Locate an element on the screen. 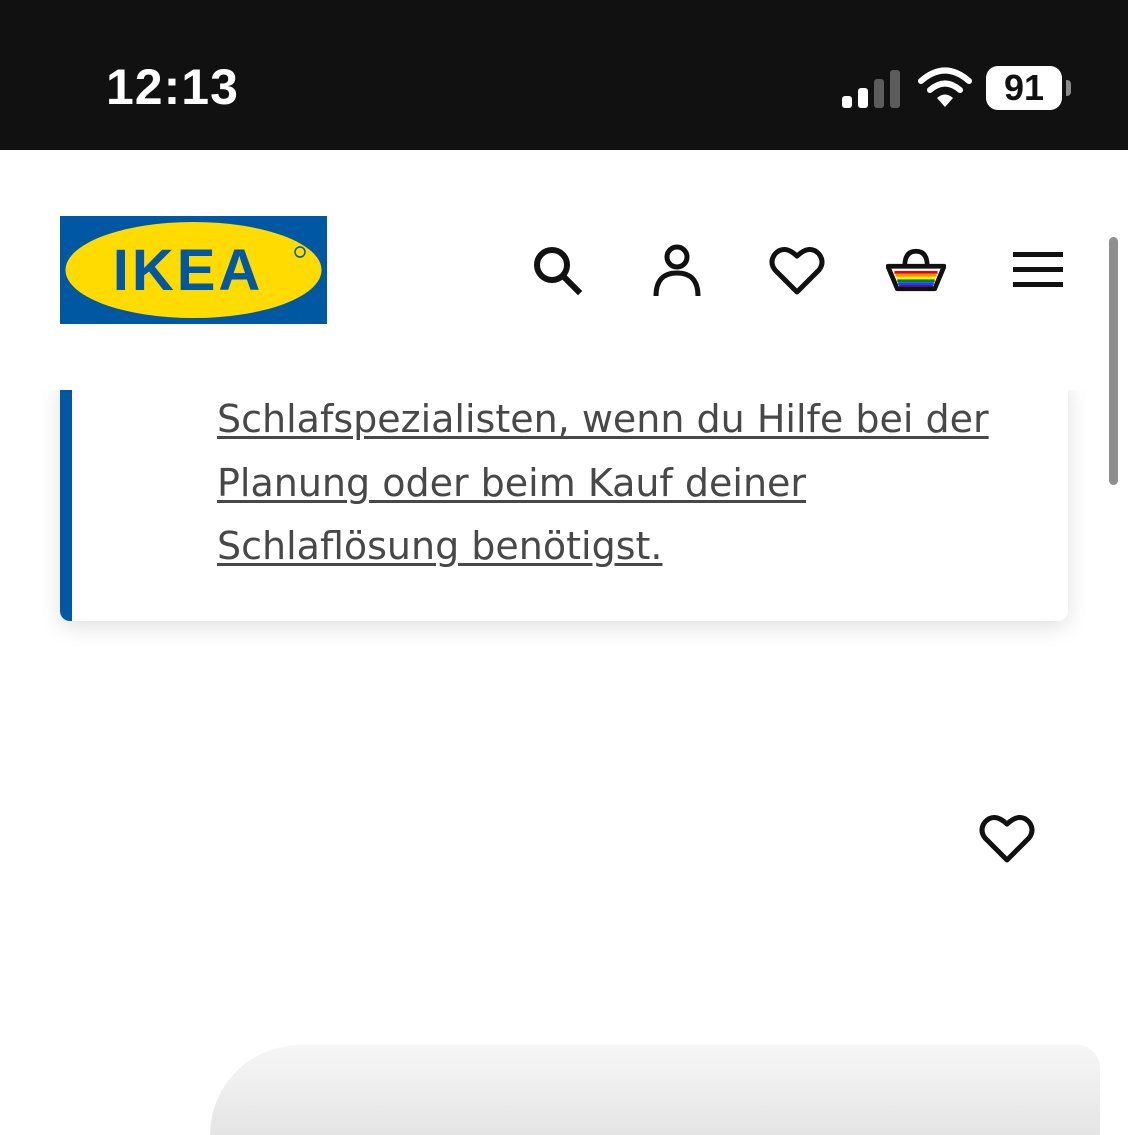  status-time: 12:13 is located at coordinates (172, 87).